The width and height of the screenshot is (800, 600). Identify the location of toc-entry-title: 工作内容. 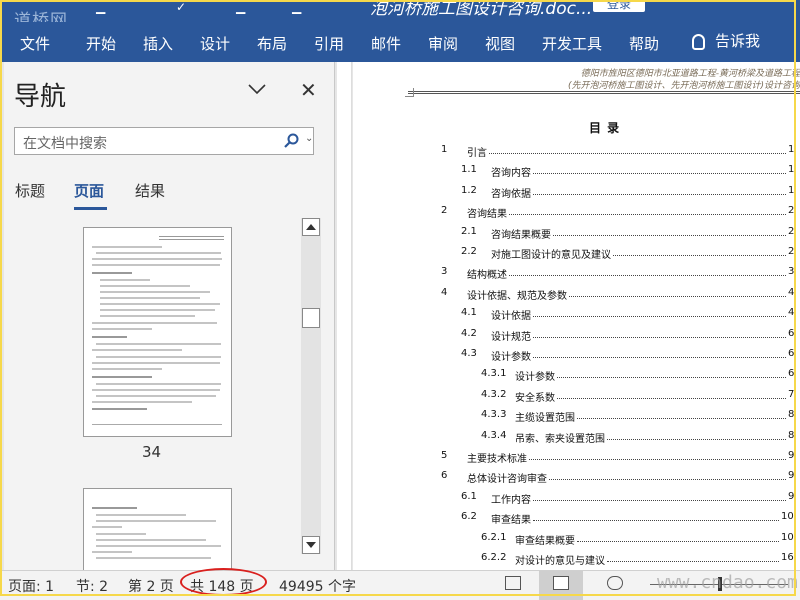
(511, 500).